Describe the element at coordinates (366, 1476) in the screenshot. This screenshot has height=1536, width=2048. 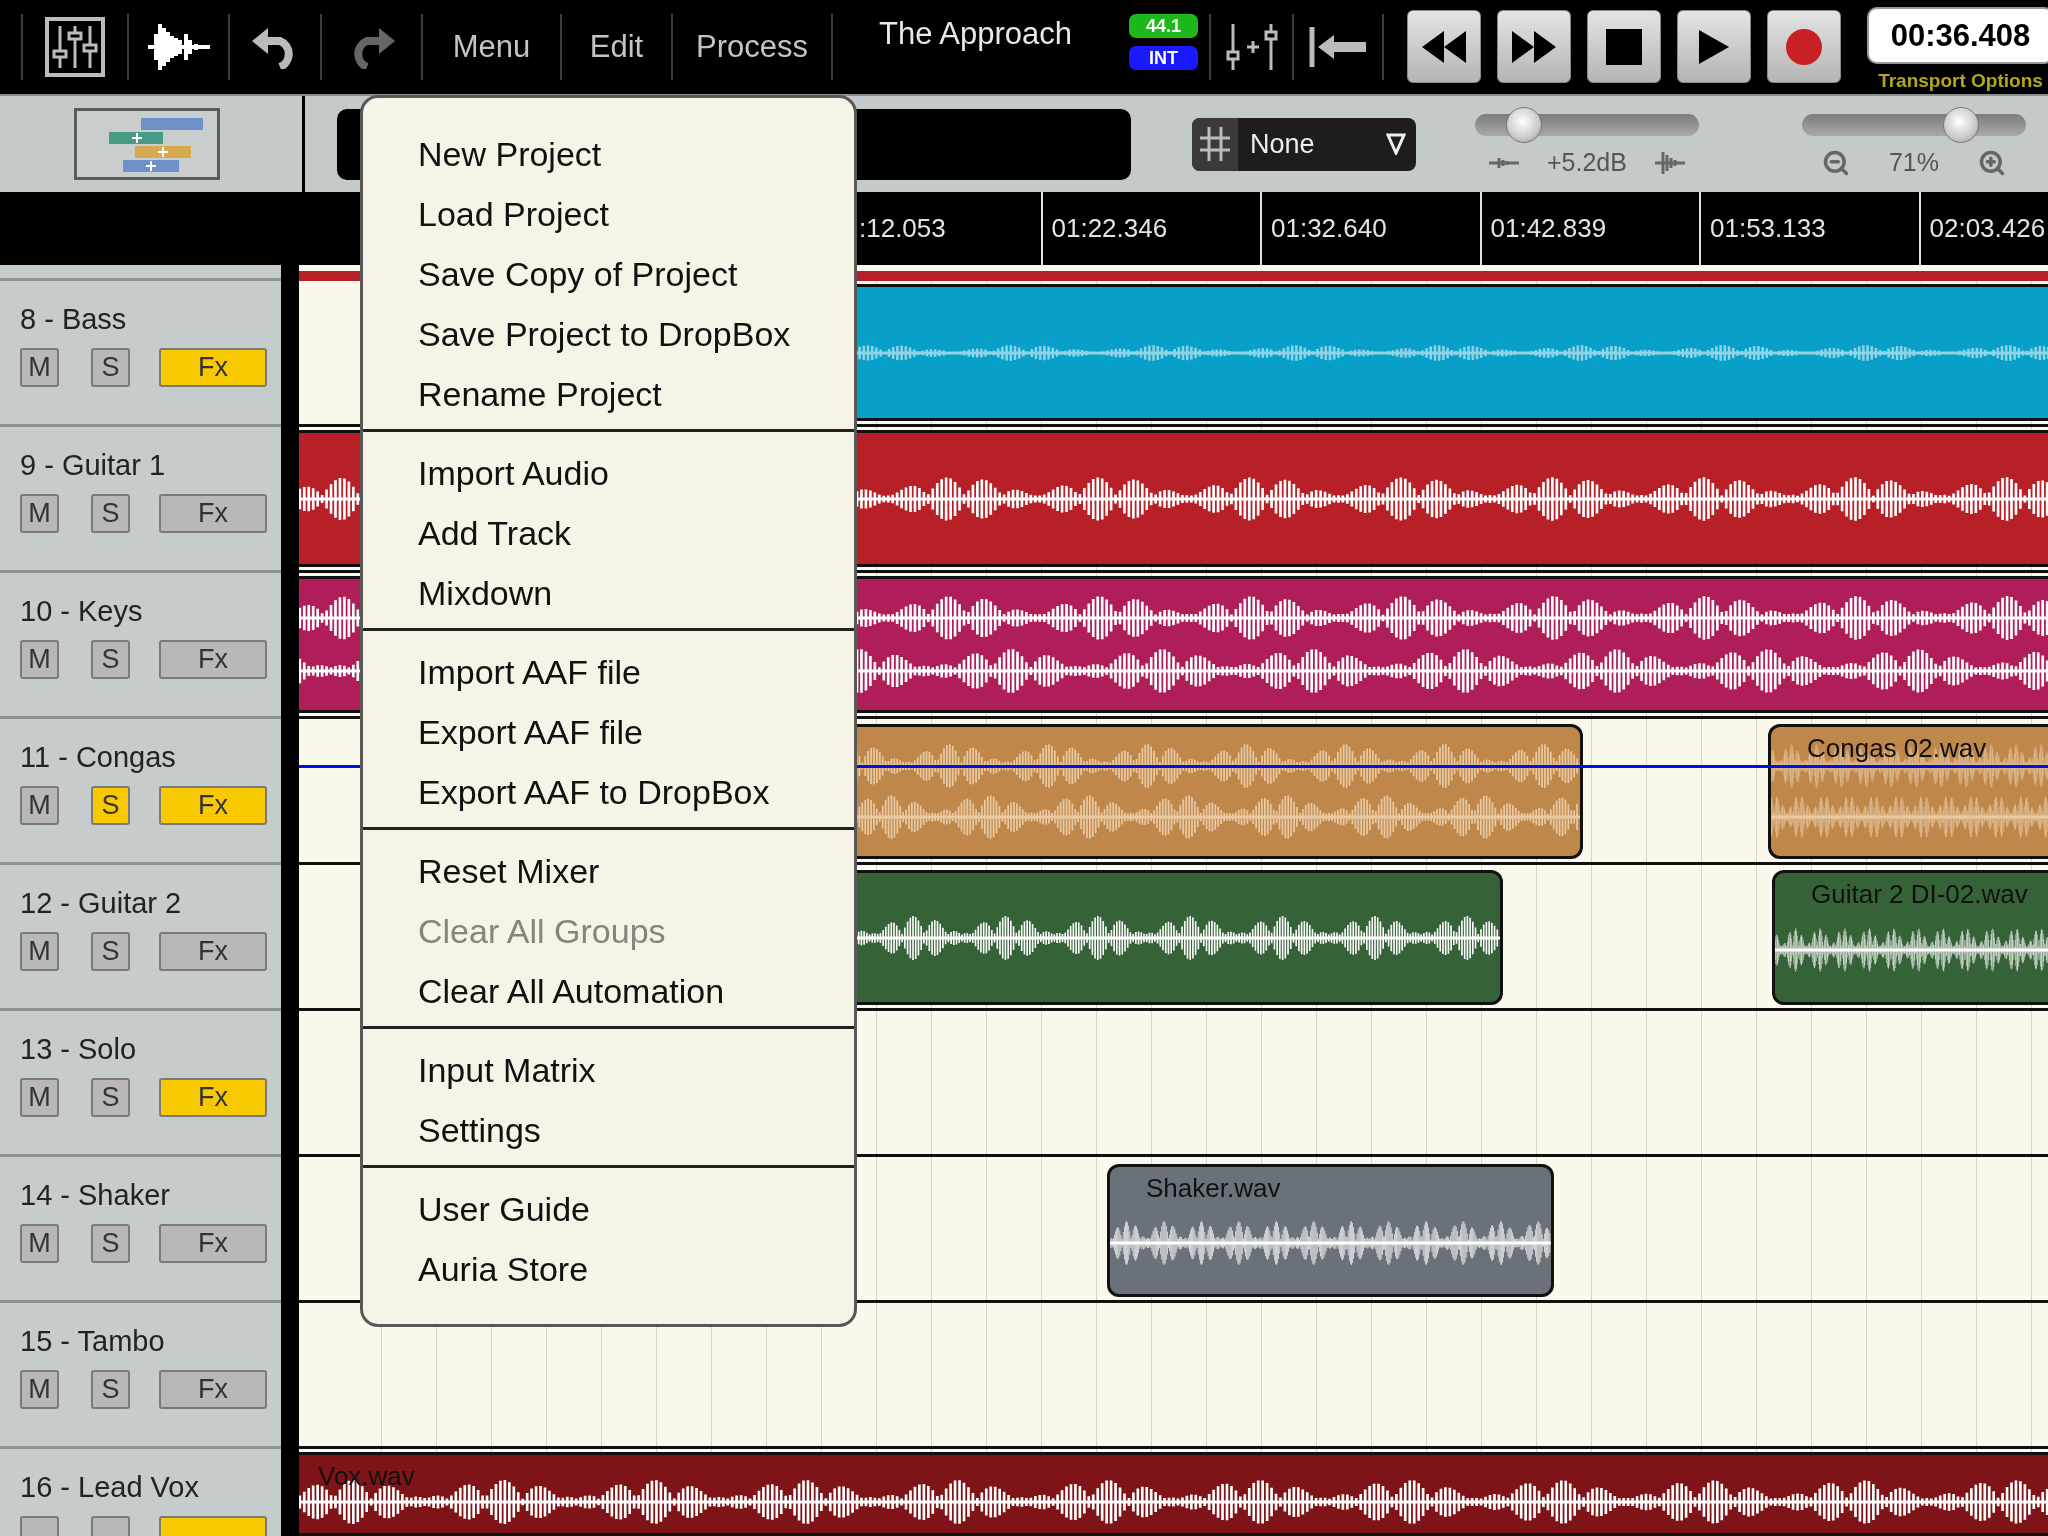
I see `clip-name: Vox.wav` at that location.